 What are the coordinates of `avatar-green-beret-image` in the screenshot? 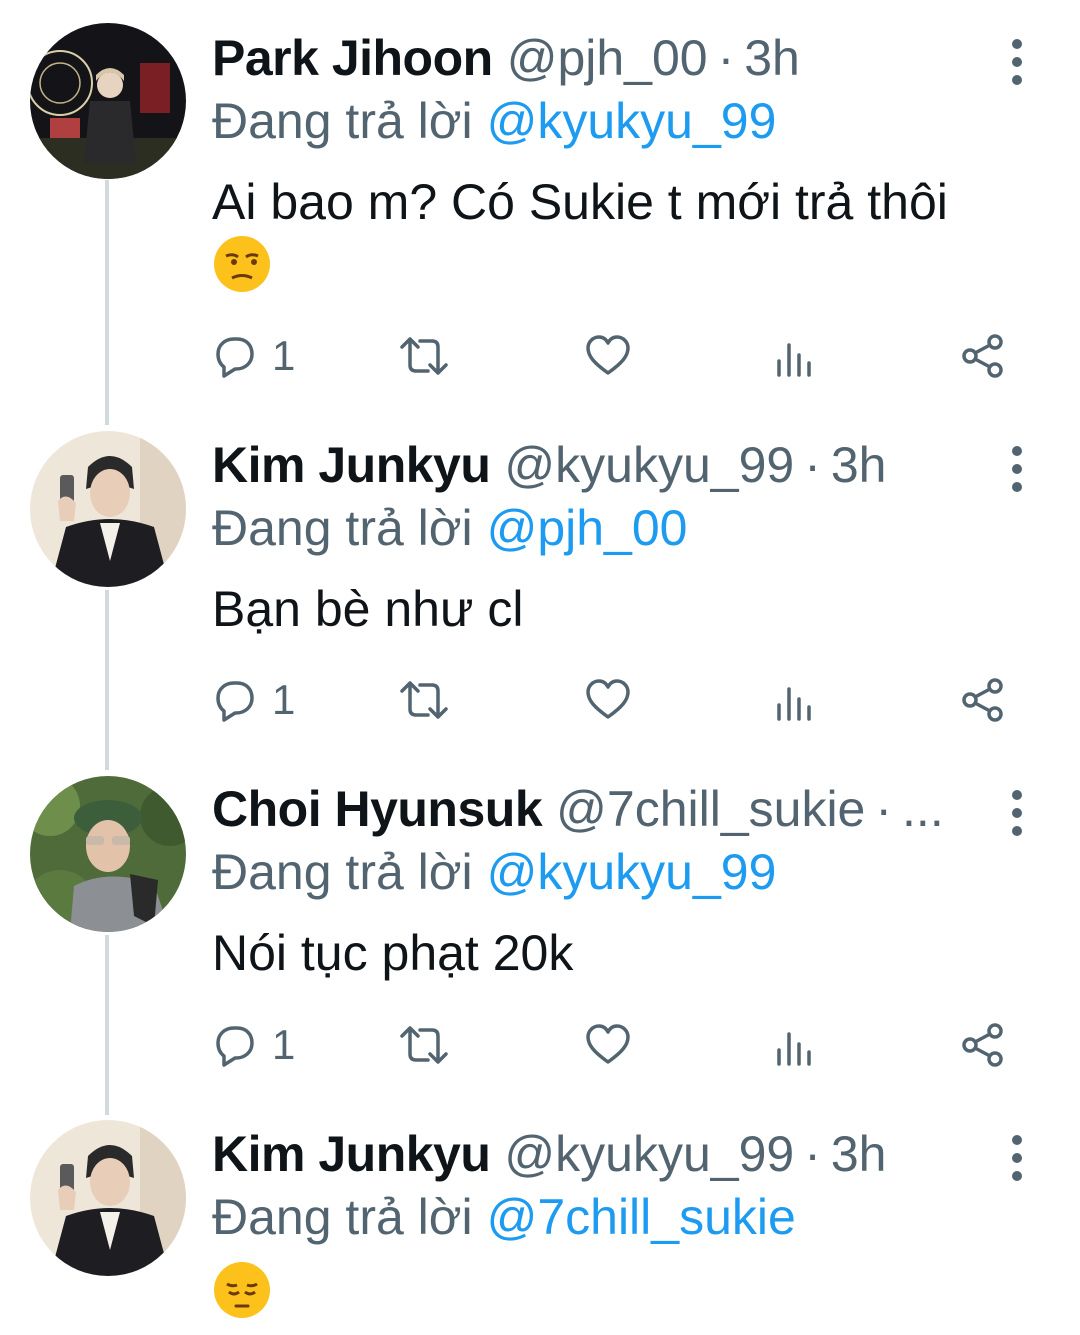 It's located at (108, 854).